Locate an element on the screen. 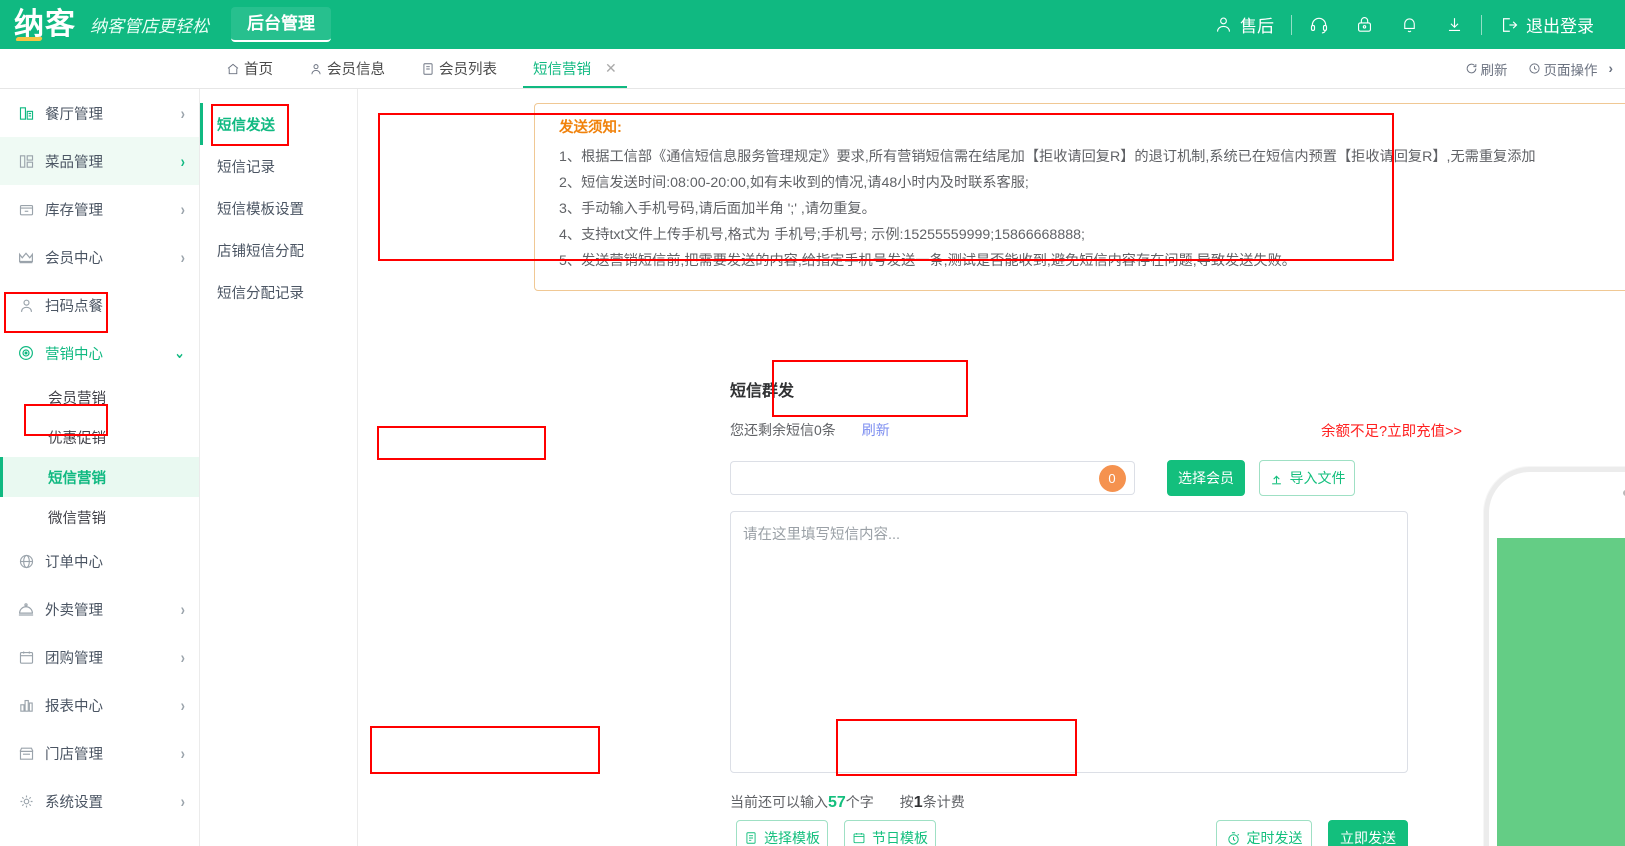  sidebar-item-order-center: 订单中心 is located at coordinates (99, 561).